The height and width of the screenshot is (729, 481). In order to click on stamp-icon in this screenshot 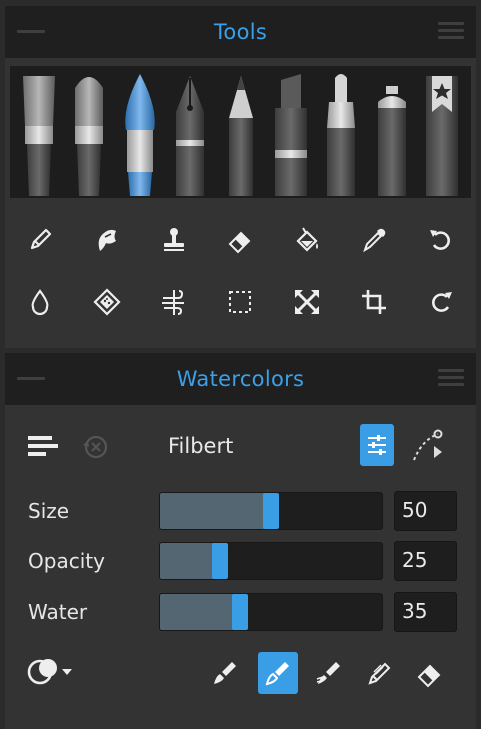, I will do `click(174, 240)`.